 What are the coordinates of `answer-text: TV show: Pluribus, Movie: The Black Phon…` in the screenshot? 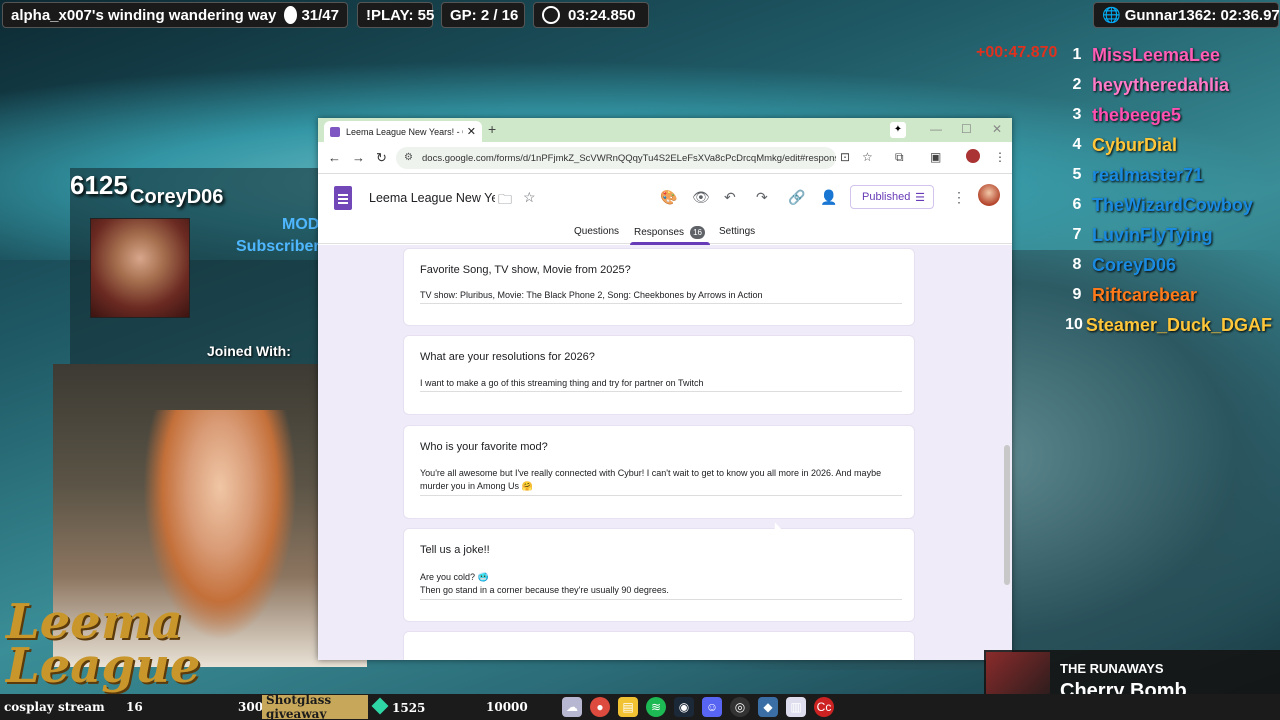 It's located at (591, 295).